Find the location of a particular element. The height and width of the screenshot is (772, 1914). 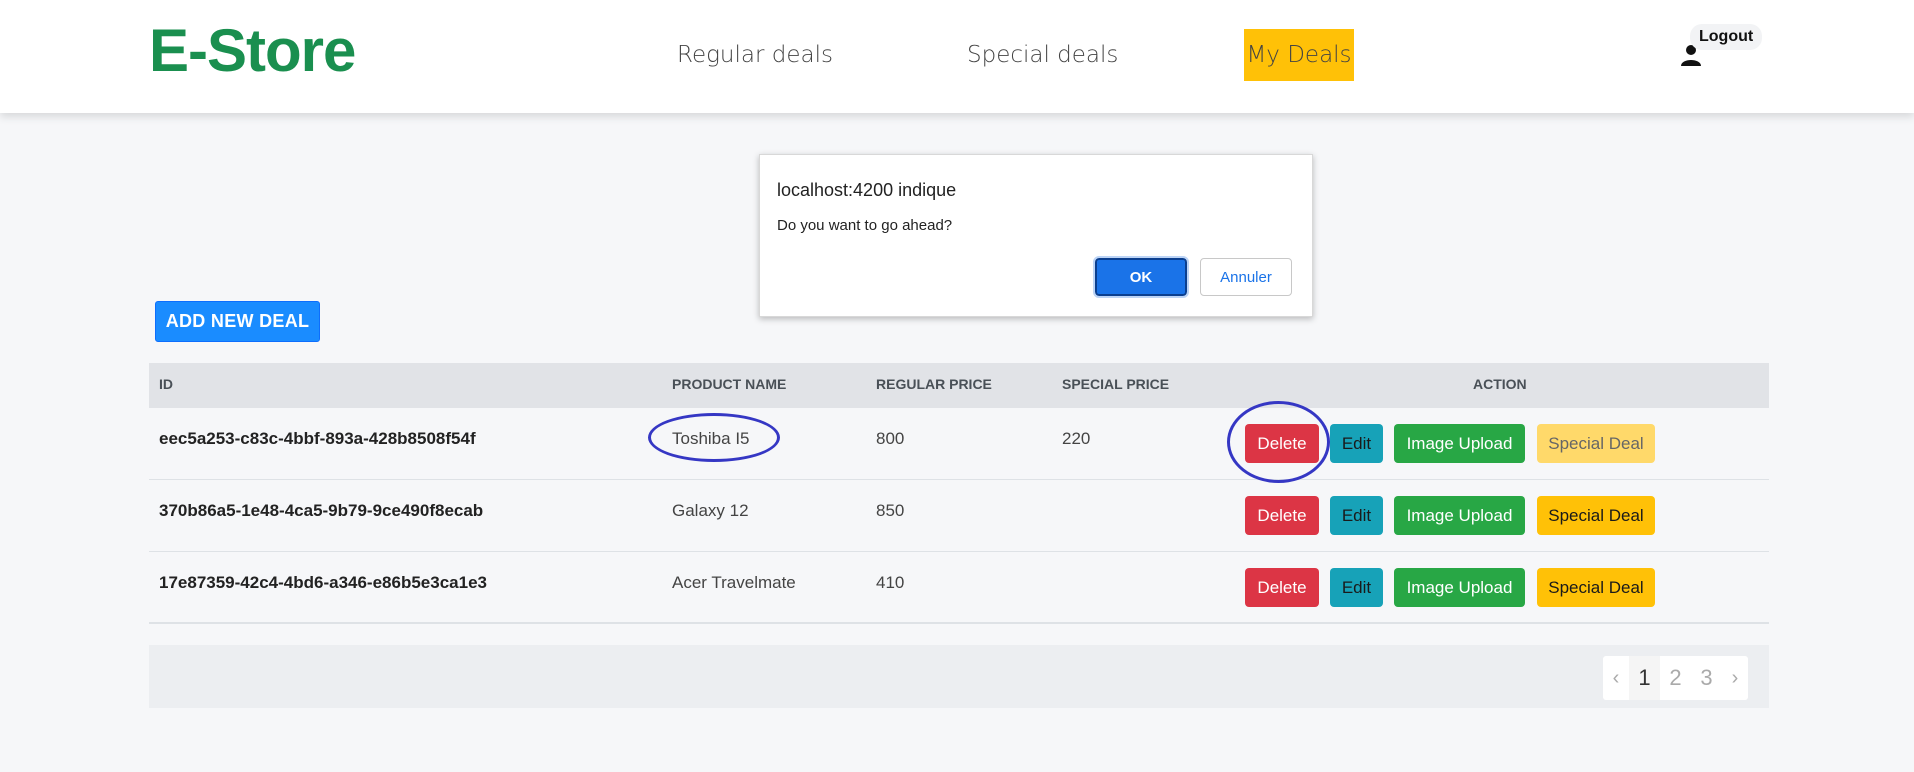

header-regular-price: REGULAR PRICE is located at coordinates (934, 384).